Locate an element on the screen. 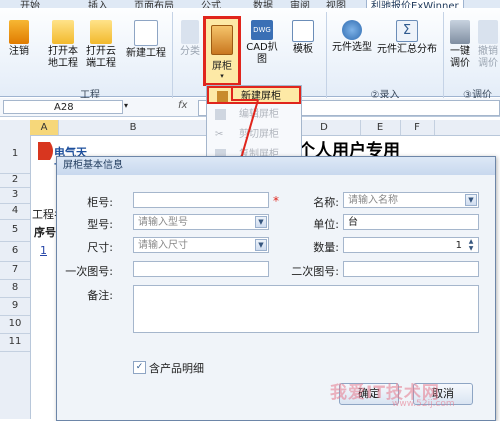 Image resolution: width=500 pixels, height=421 pixels. qty-stepper: 1 ▲ ▼ is located at coordinates (411, 245).